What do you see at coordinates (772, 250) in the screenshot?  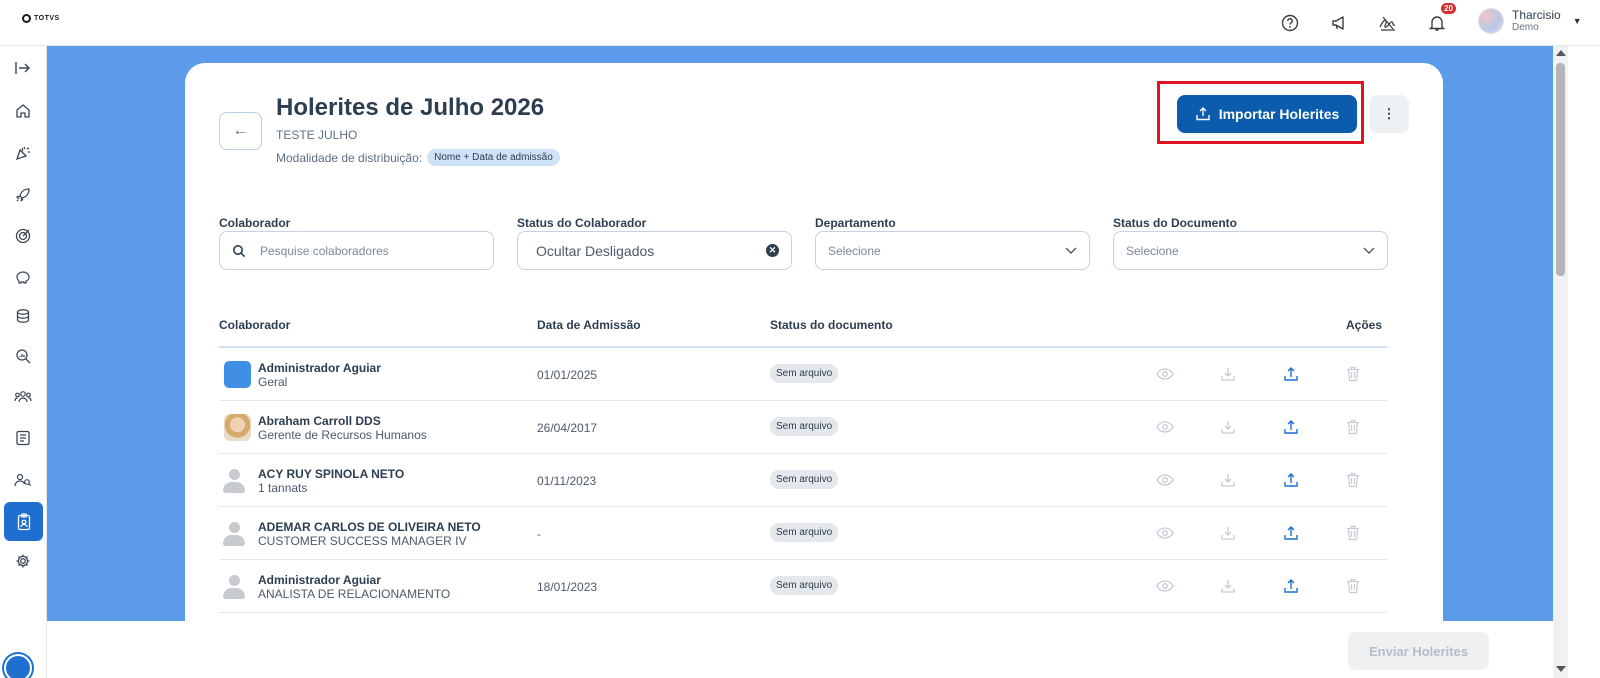 I see `clear-icon: ✕` at bounding box center [772, 250].